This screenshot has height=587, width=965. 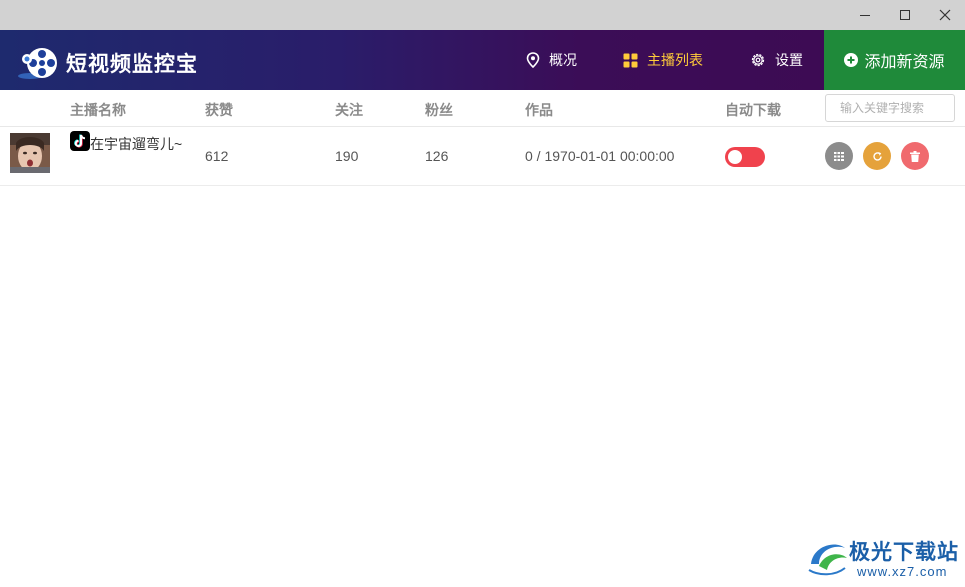 What do you see at coordinates (98, 110) in the screenshot?
I see `column-header-name: 主播名称` at bounding box center [98, 110].